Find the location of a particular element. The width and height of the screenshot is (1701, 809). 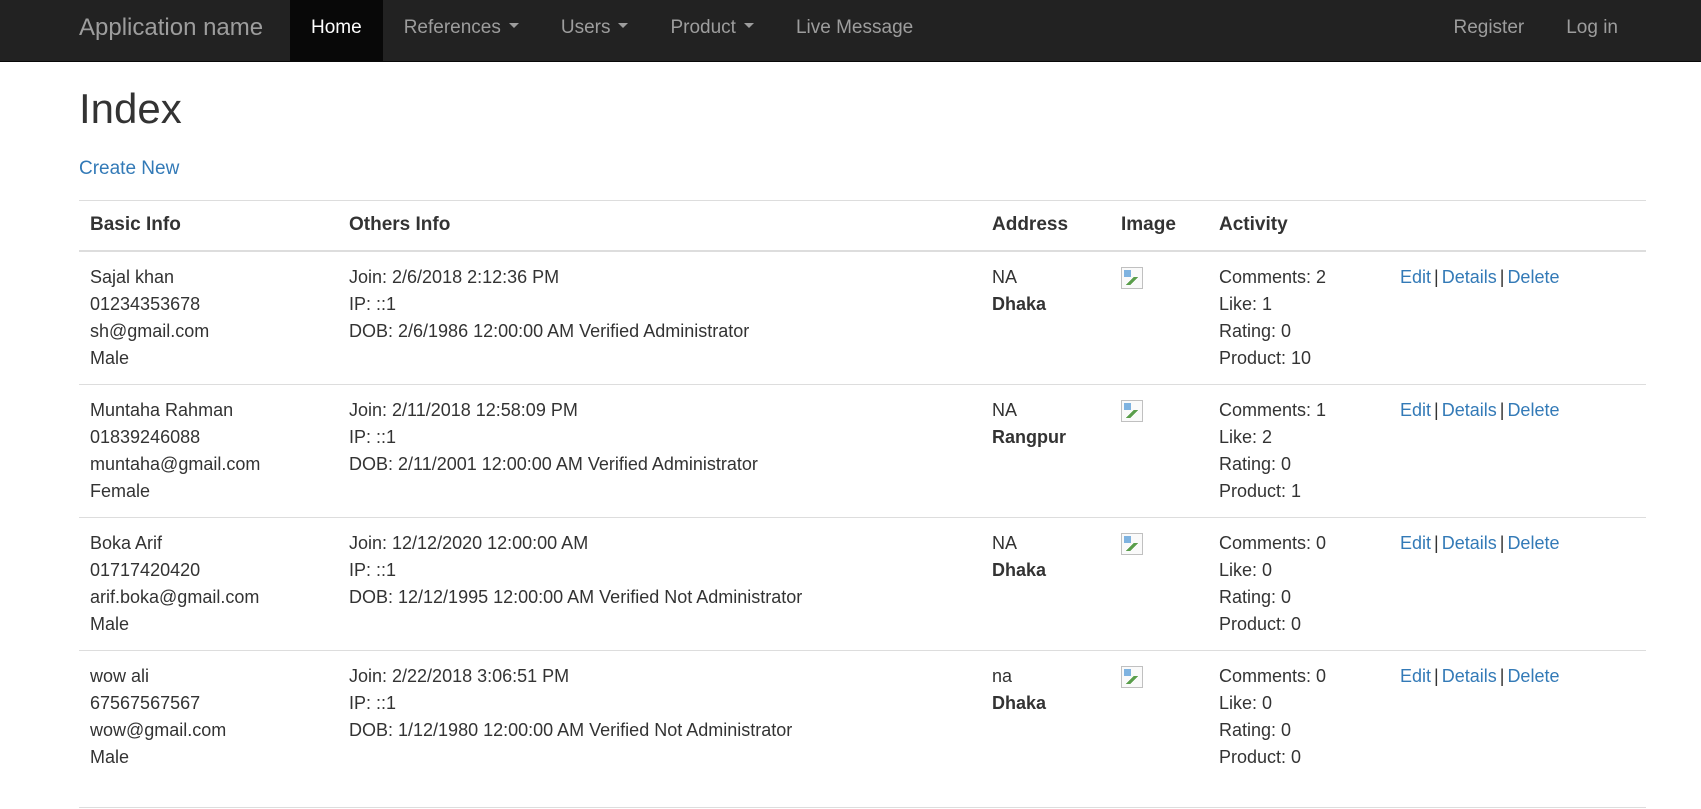

join-date: Join: 2/11/2018 12:58:09 PM is located at coordinates (463, 409).